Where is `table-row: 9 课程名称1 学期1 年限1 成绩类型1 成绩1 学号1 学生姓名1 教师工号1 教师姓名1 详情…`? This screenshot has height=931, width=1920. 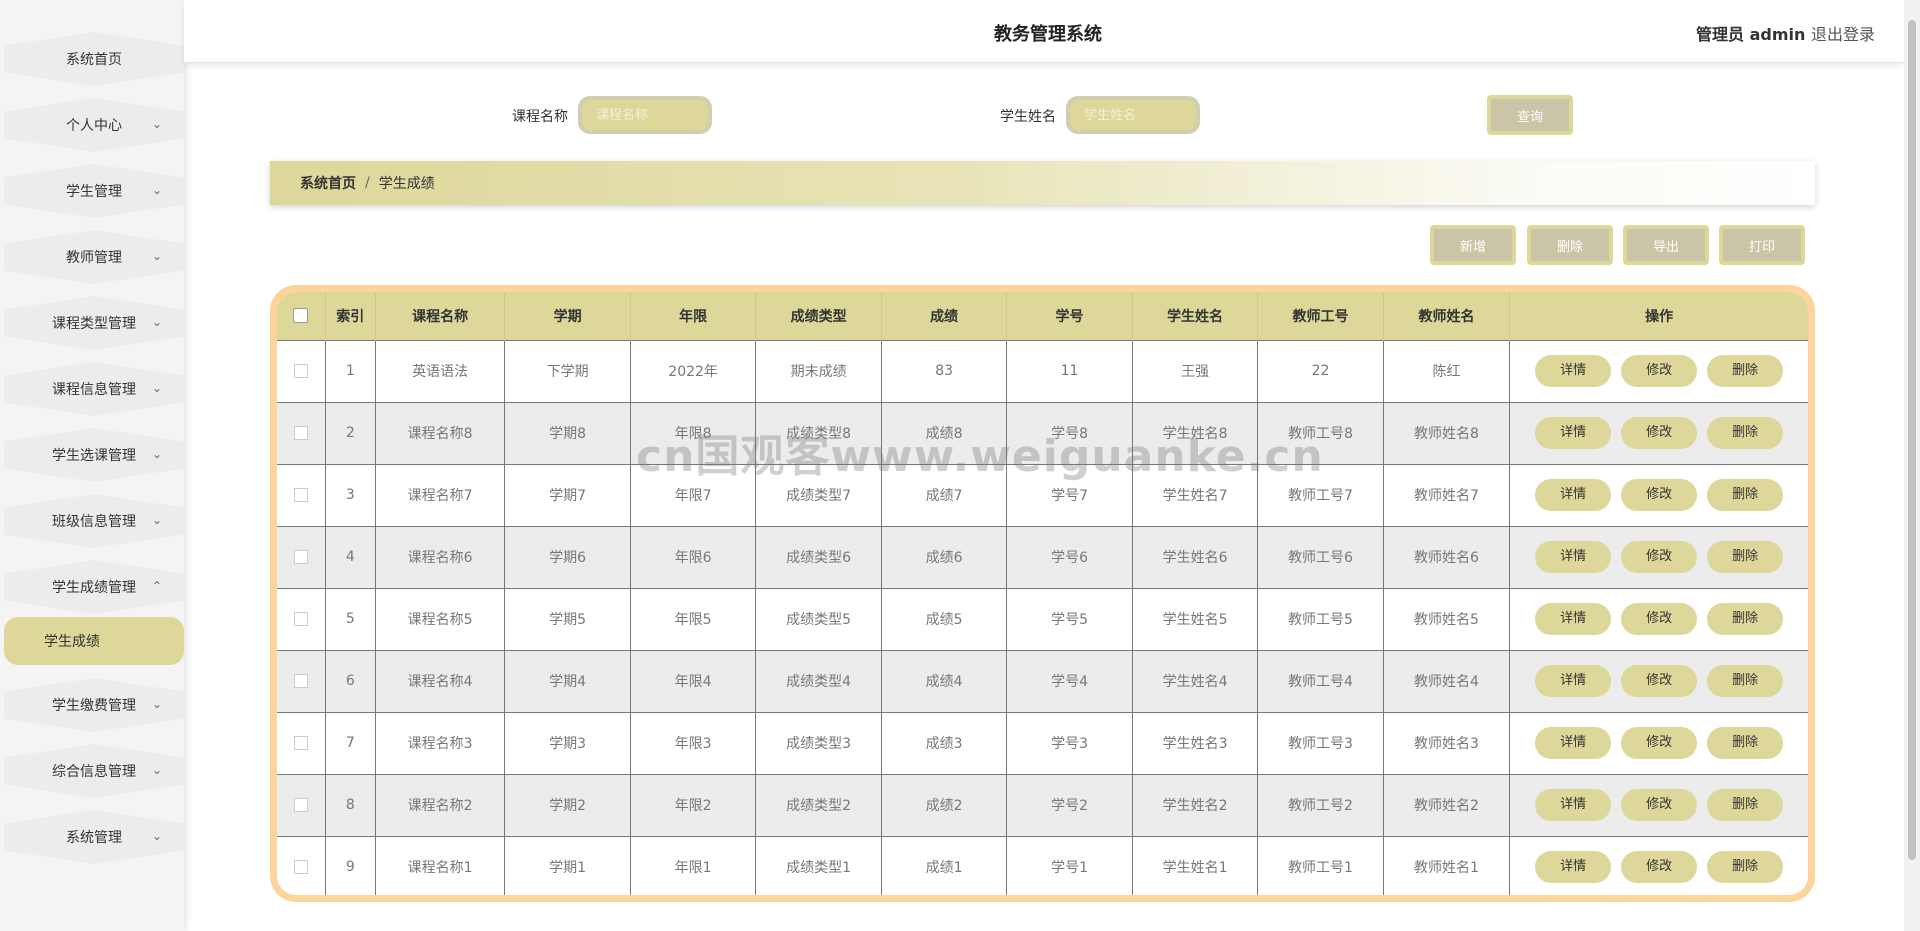
table-row: 9 课程名称1 学期1 年限1 成绩类型1 成绩1 学号1 学生姓名1 教师工号1 教师姓名1 详情… is located at coordinates (1042, 865).